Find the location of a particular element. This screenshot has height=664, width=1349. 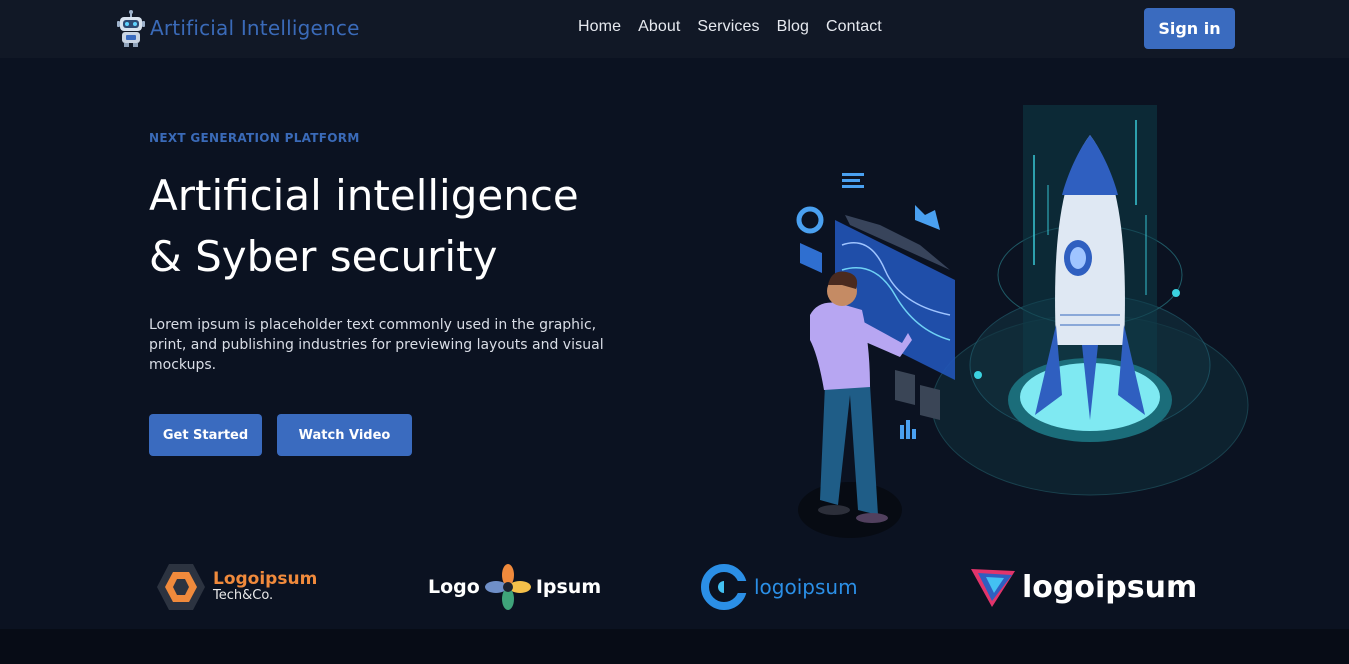

watch-video-button: Watch Video is located at coordinates (344, 435).